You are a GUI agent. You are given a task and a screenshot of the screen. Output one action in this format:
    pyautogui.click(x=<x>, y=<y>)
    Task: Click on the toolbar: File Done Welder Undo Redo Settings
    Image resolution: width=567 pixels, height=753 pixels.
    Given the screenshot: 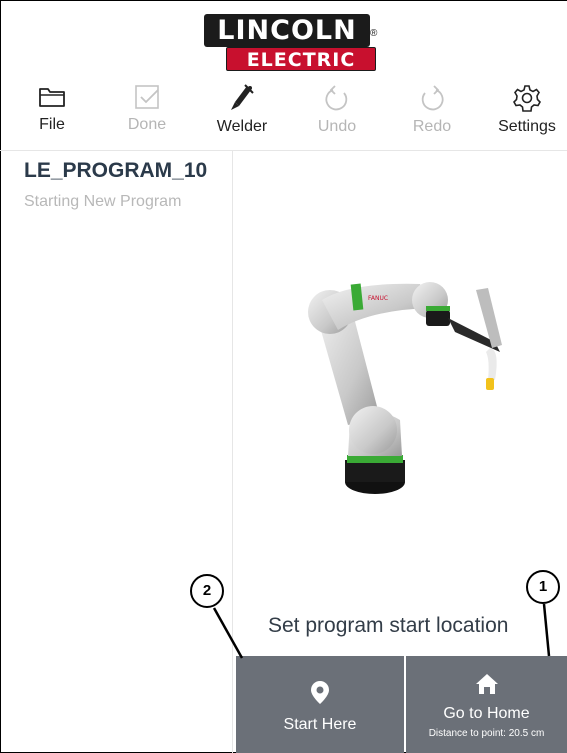 What is the action you would take?
    pyautogui.click(x=283, y=114)
    